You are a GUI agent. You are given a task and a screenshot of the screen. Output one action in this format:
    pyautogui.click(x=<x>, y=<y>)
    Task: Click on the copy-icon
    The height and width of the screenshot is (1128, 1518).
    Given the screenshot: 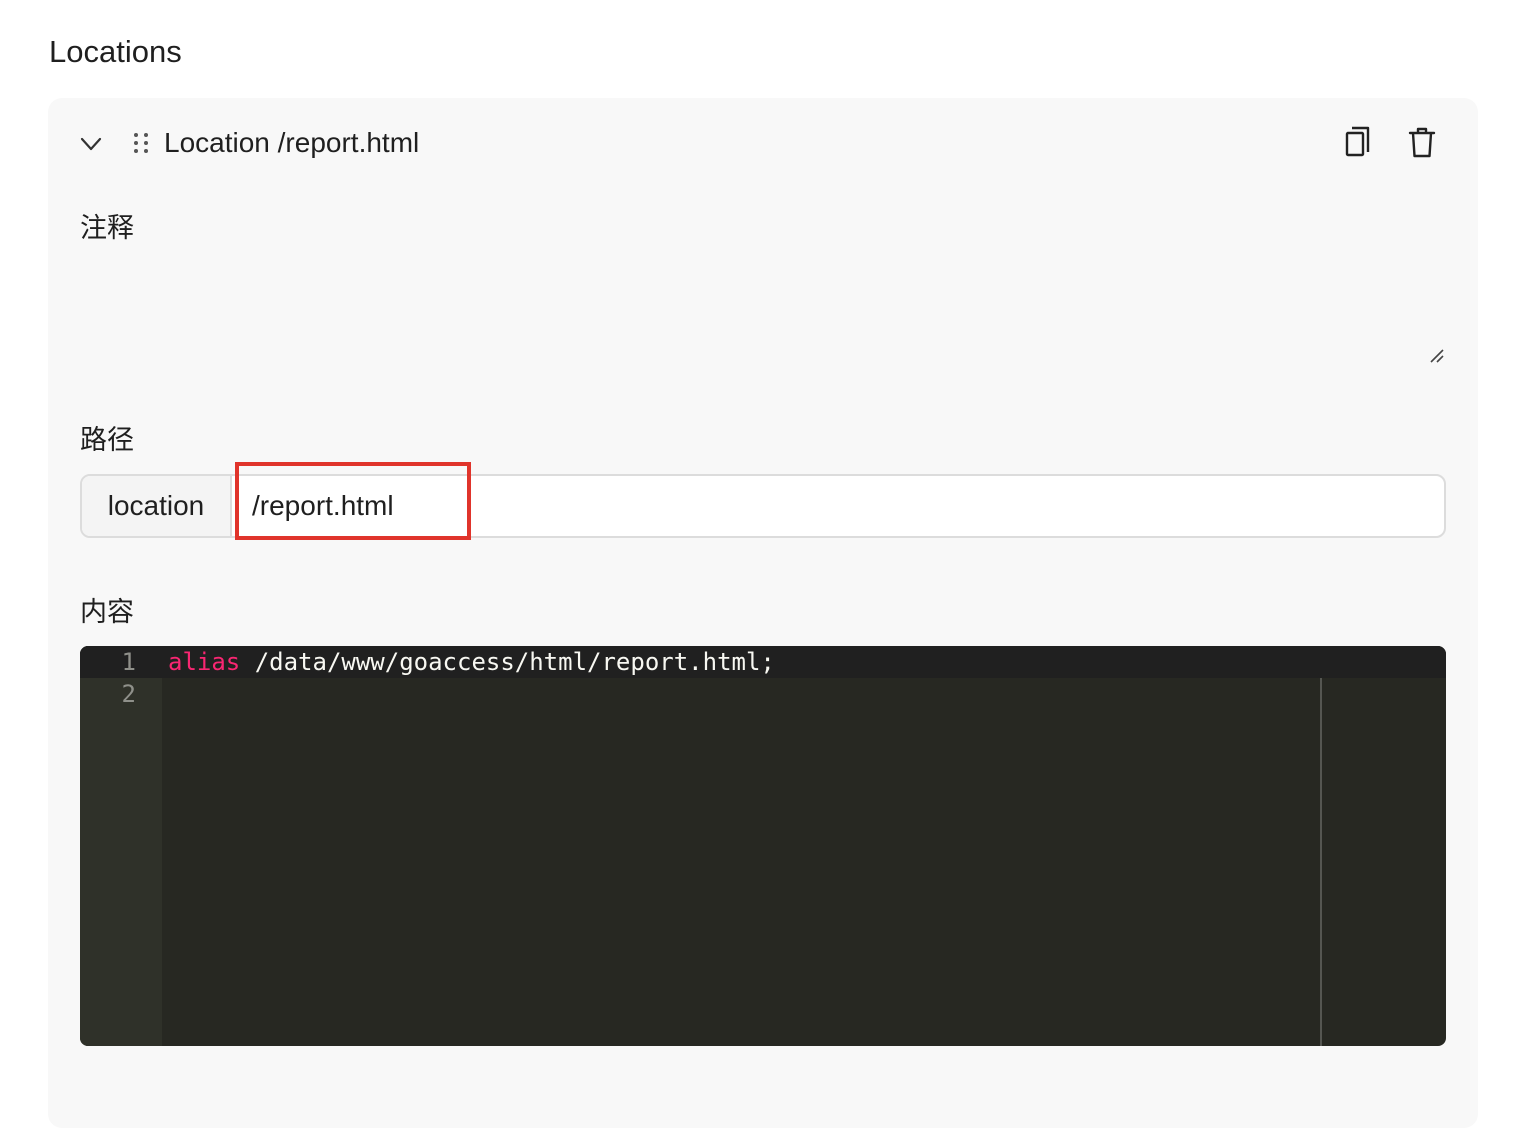 What is the action you would take?
    pyautogui.click(x=1358, y=144)
    